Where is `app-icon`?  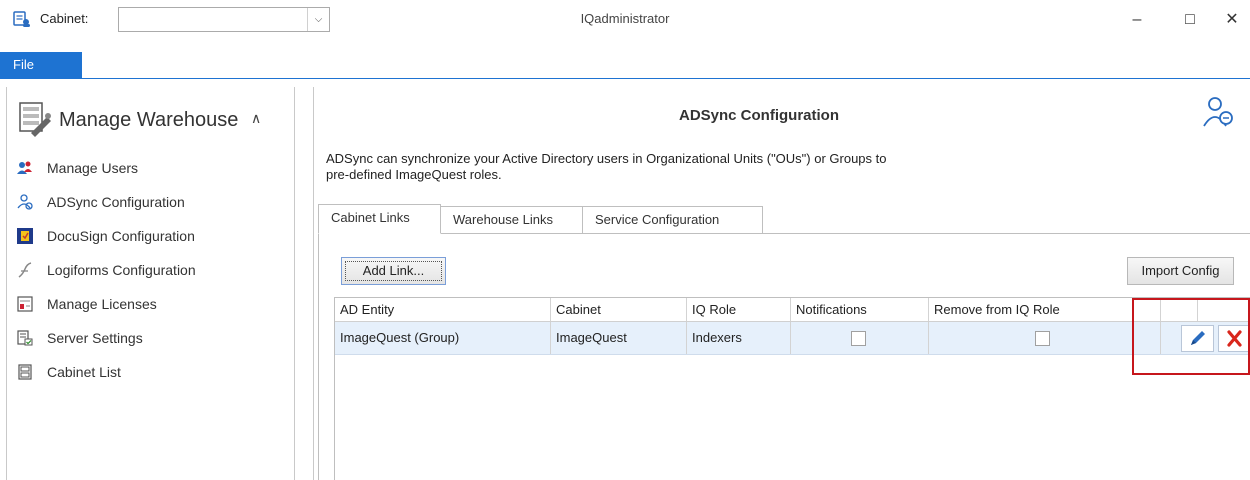 app-icon is located at coordinates (21, 19).